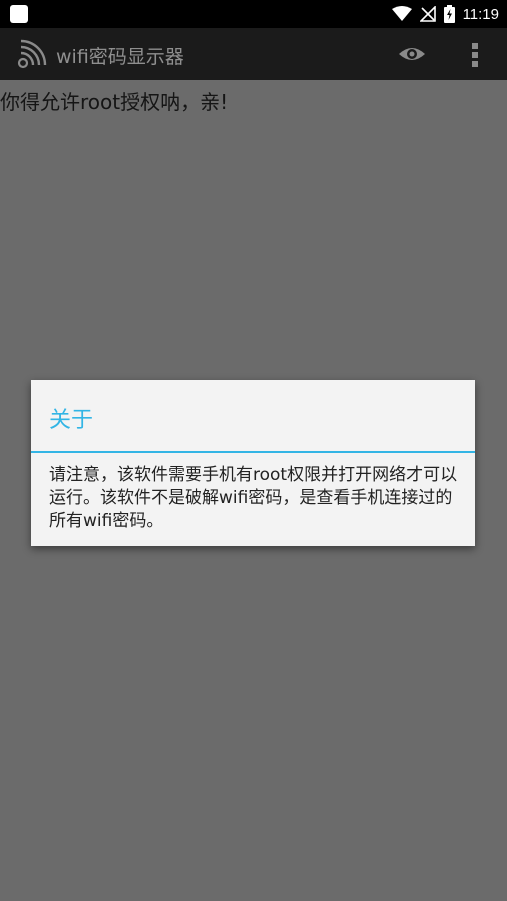 The height and width of the screenshot is (901, 507). I want to click on no-signal-icon, so click(427, 14).